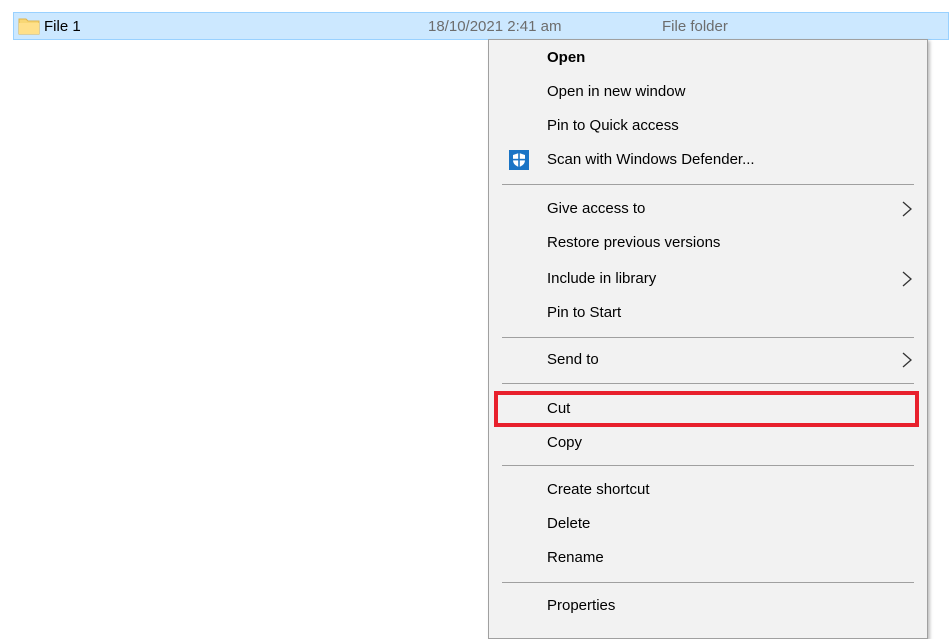 Image resolution: width=949 pixels, height=639 pixels. I want to click on menu-item-restore-previous-versions: Restore previous versions, so click(708, 243).